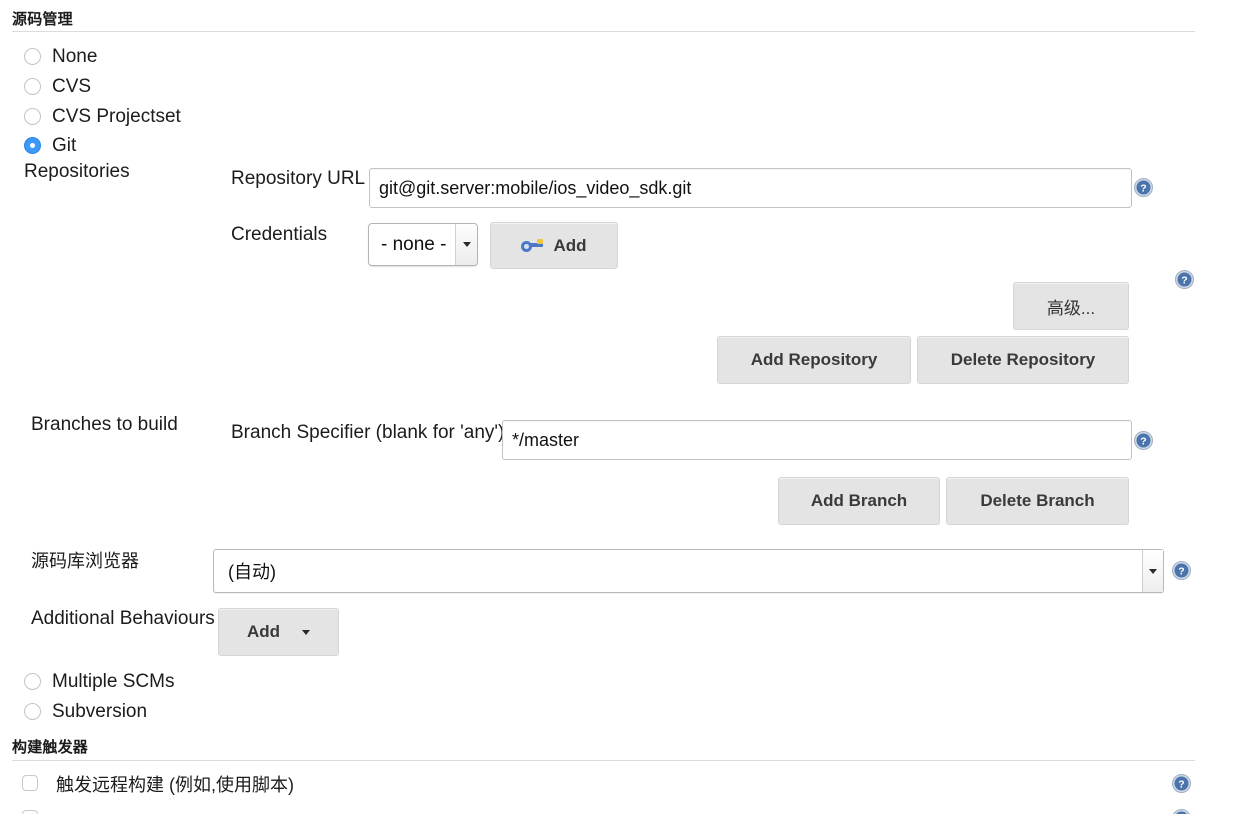 Image resolution: width=1240 pixels, height=814 pixels. I want to click on add-branch-button: Add Branch, so click(859, 501).